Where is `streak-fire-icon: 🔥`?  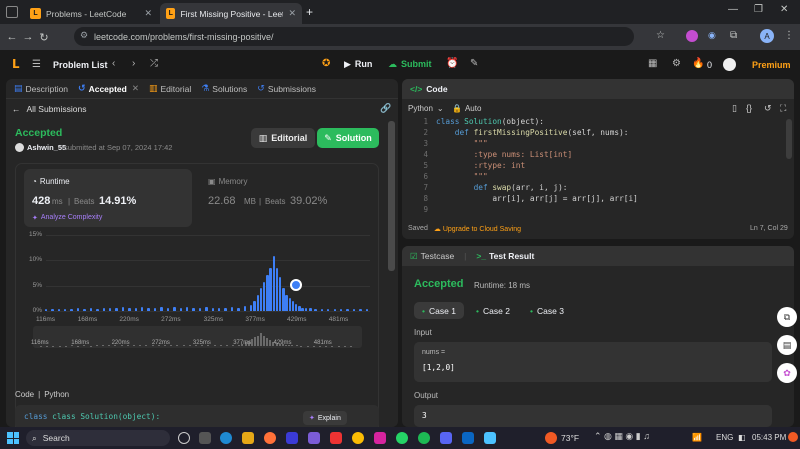 streak-fire-icon: 🔥 is located at coordinates (698, 63).